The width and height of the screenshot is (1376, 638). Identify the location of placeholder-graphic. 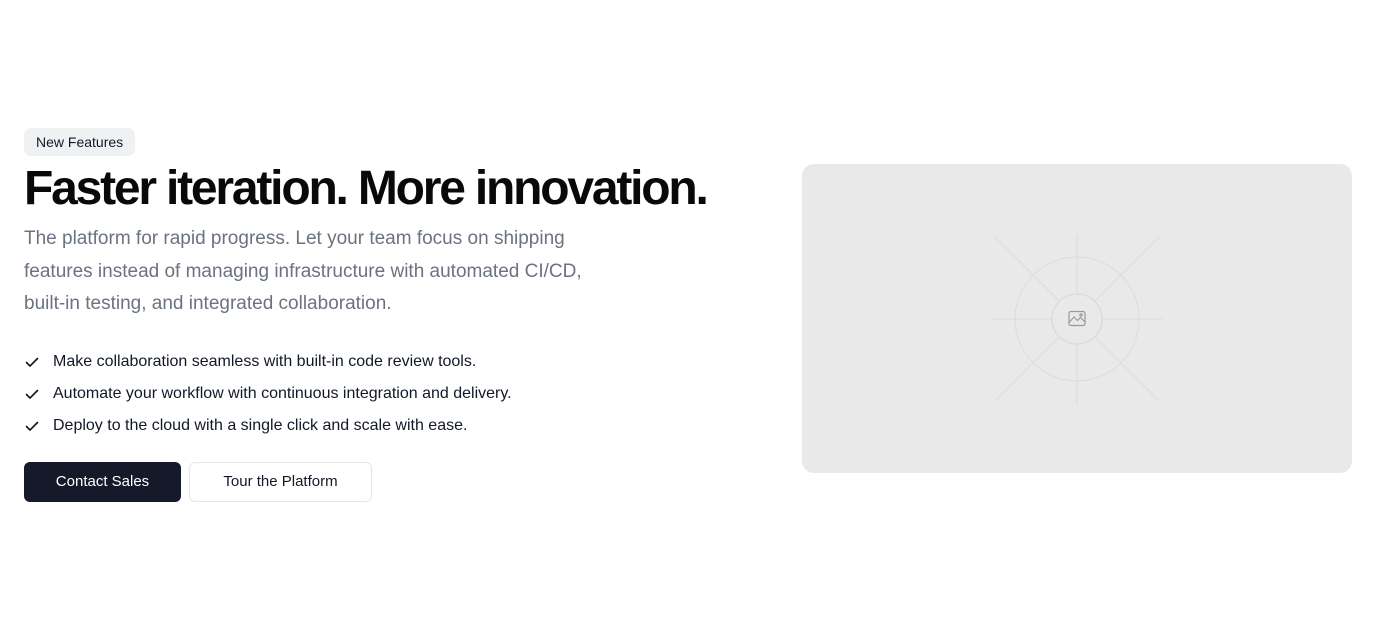
(1077, 319).